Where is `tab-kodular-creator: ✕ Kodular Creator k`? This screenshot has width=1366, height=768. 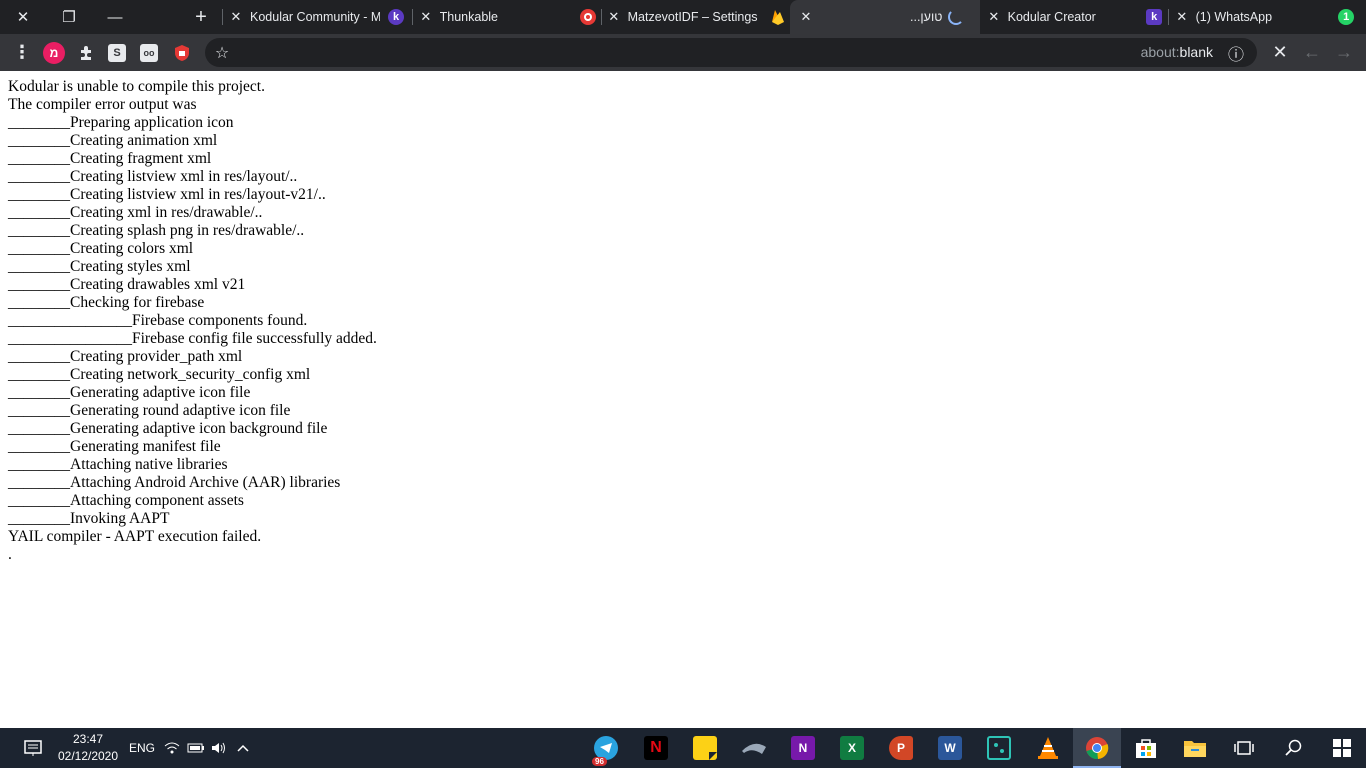
tab-kodular-creator: ✕ Kodular Creator k is located at coordinates (1074, 17).